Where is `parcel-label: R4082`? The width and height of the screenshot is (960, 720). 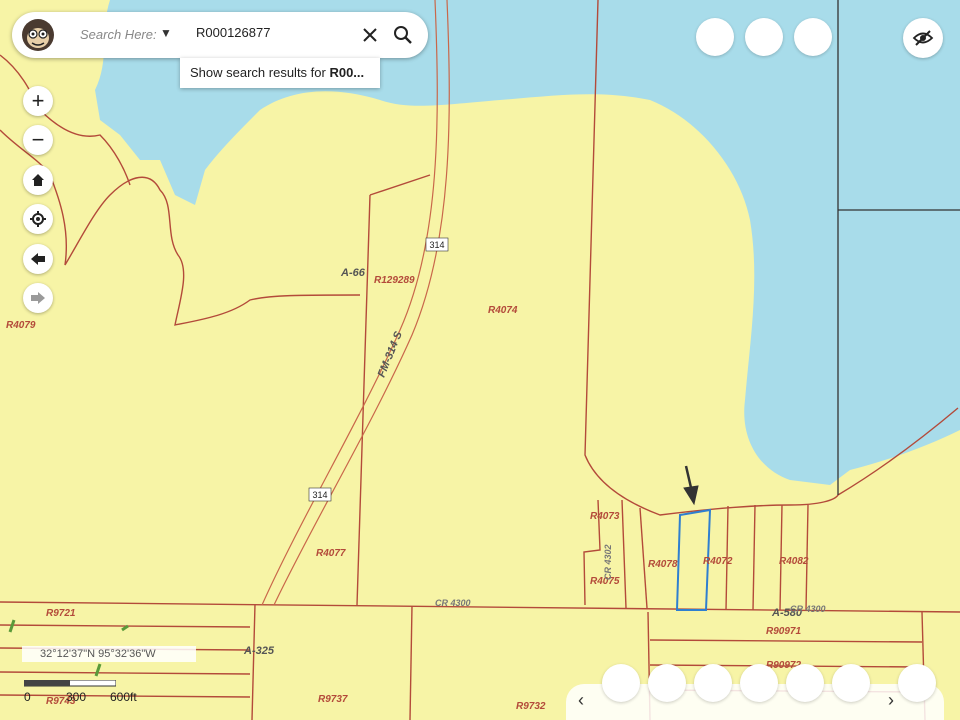 parcel-label: R4082 is located at coordinates (794, 561).